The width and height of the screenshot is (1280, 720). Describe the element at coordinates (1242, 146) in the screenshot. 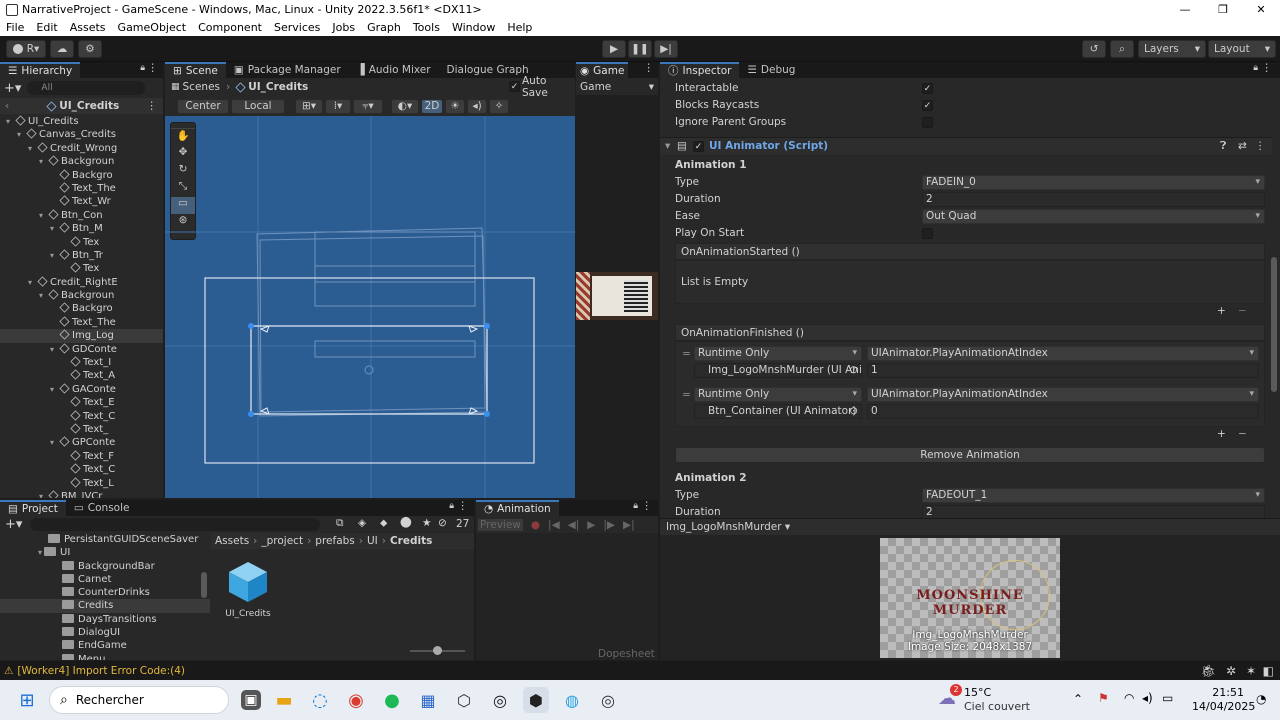

I see `preset-icon: ⇄` at that location.